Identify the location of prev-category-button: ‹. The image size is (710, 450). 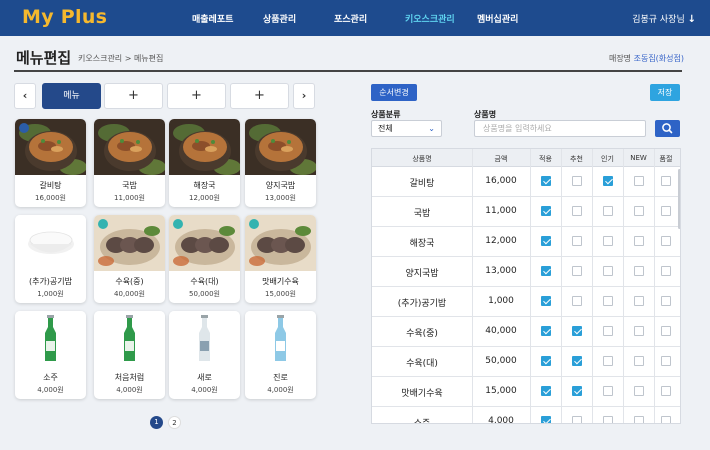
(25, 96).